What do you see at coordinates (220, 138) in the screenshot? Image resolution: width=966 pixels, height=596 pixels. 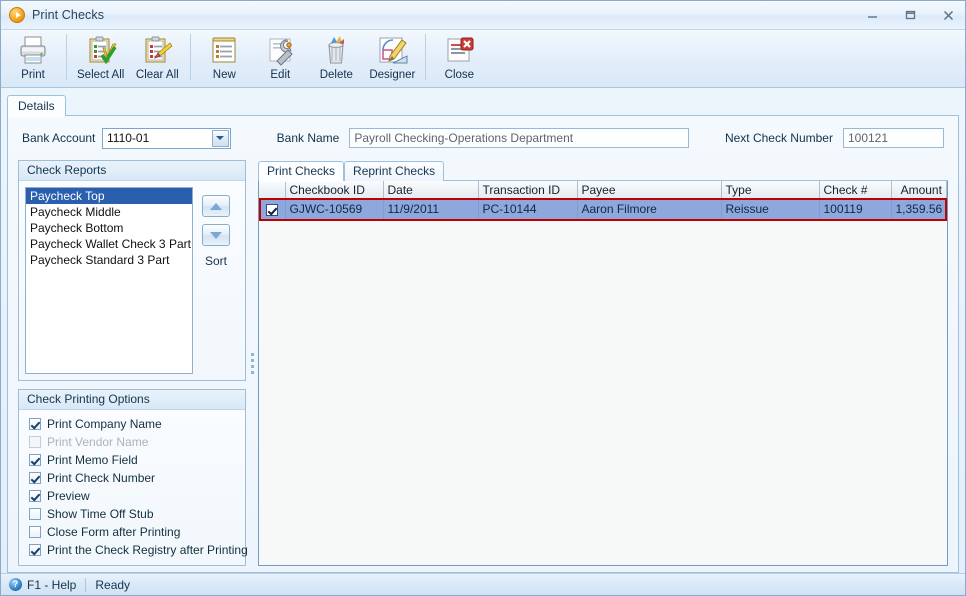 I see `chevron-down-icon` at bounding box center [220, 138].